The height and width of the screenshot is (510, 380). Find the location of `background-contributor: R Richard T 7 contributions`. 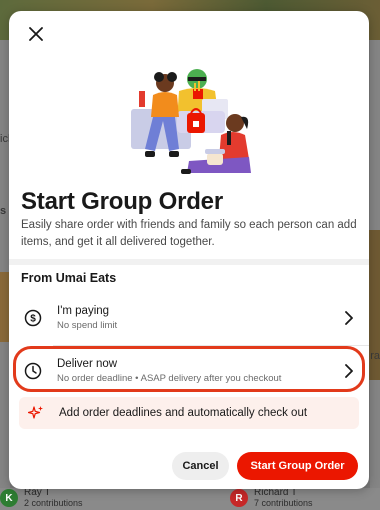

background-contributor: R Richard T 7 contributions is located at coordinates (271, 498).